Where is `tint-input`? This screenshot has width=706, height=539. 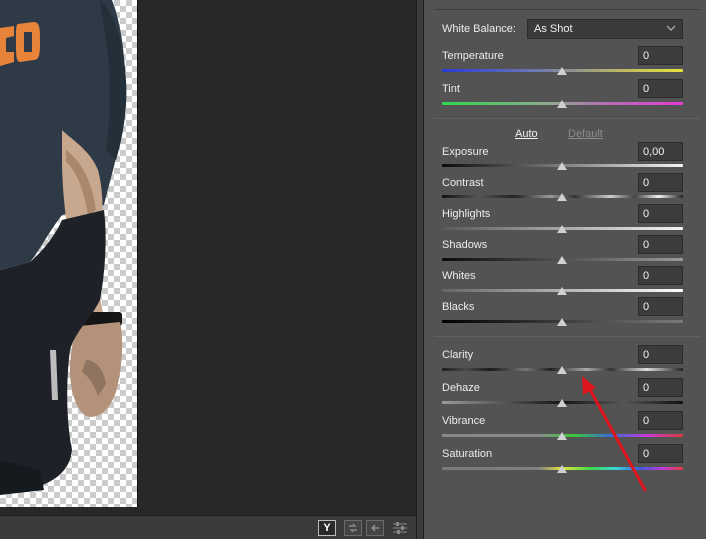 tint-input is located at coordinates (660, 88).